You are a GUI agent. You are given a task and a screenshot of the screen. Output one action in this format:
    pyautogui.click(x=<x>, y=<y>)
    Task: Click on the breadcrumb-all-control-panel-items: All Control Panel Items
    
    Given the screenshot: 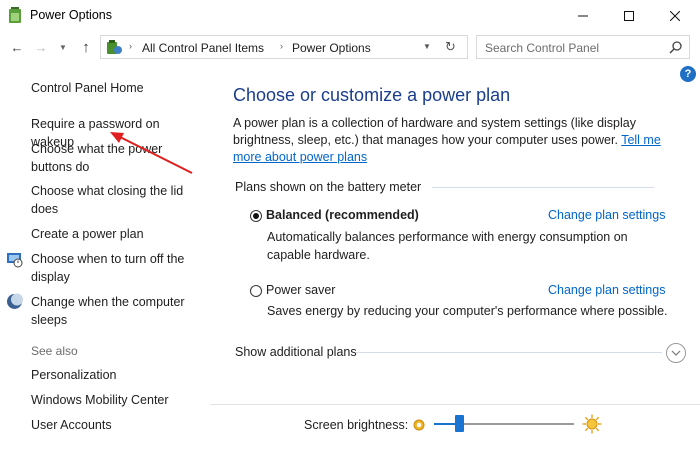 What is the action you would take?
    pyautogui.click(x=203, y=48)
    